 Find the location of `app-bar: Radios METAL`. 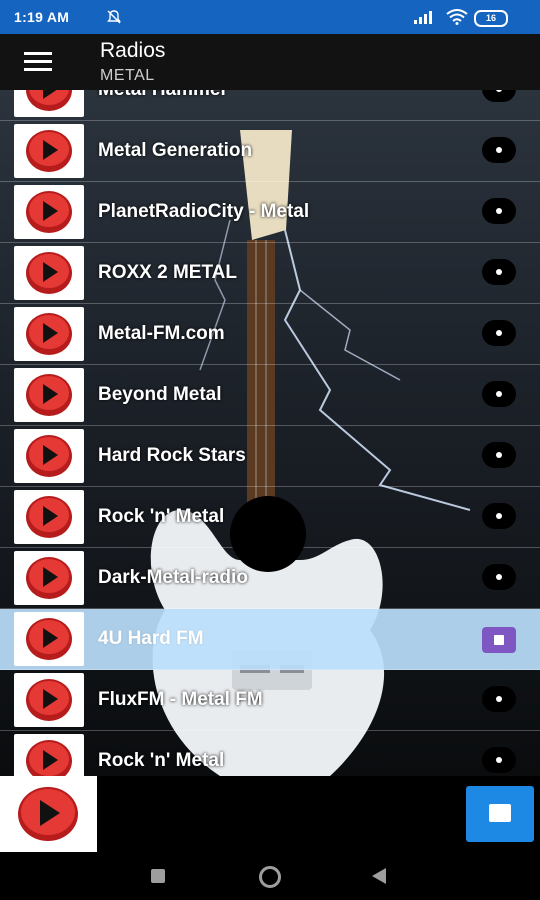

app-bar: Radios METAL is located at coordinates (270, 62).